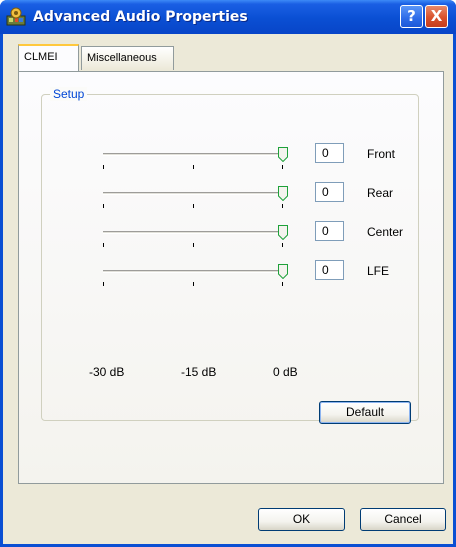 The image size is (456, 547). What do you see at coordinates (436, 16) in the screenshot?
I see `close-button: X` at bounding box center [436, 16].